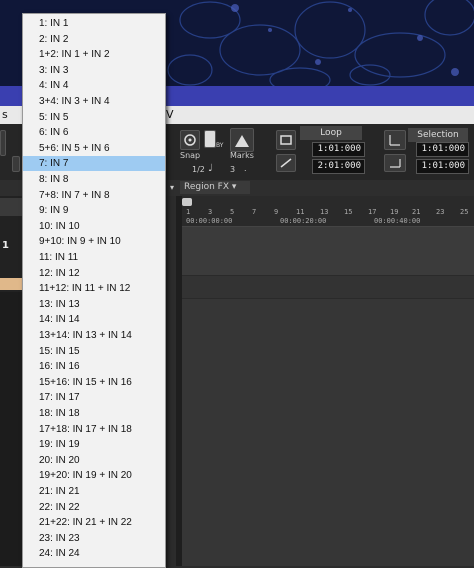  Describe the element at coordinates (416, 212) in the screenshot. I see `ruler-bar-label: 21` at that location.